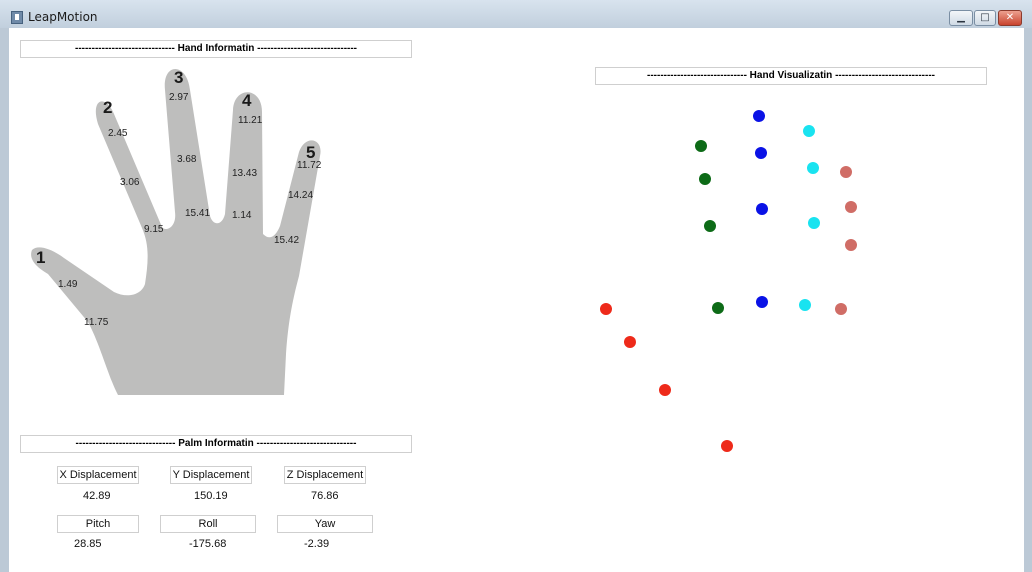  Describe the element at coordinates (68, 284) in the screenshot. I see `finger-1-value-1: 1.49` at that location.